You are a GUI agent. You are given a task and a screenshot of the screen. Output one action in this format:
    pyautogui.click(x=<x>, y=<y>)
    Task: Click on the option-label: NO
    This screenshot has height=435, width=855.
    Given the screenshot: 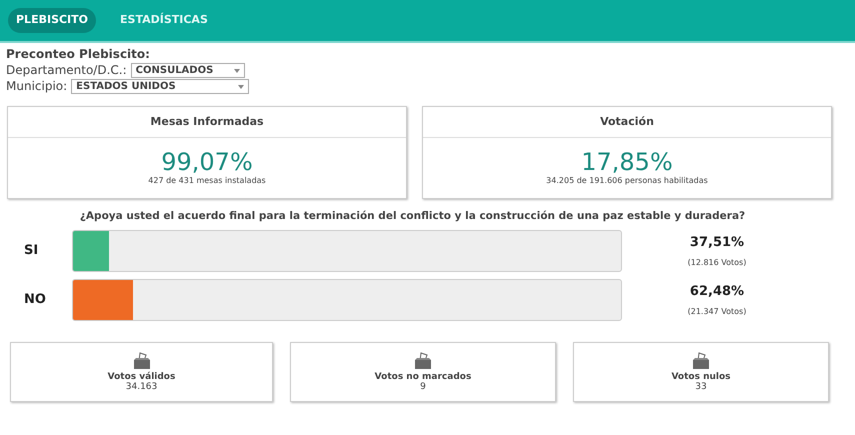 What is the action you would take?
    pyautogui.click(x=35, y=300)
    